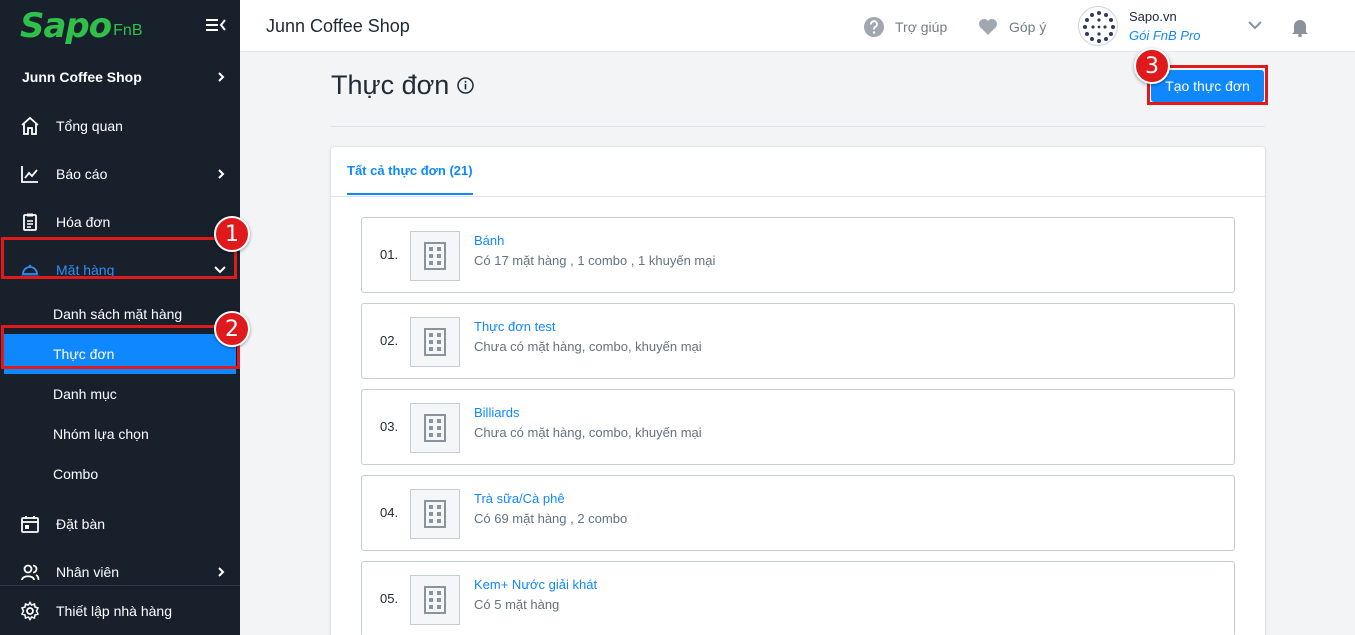 Image resolution: width=1355 pixels, height=635 pixels. I want to click on shop-selector: Junn Coffee Shop, so click(120, 77).